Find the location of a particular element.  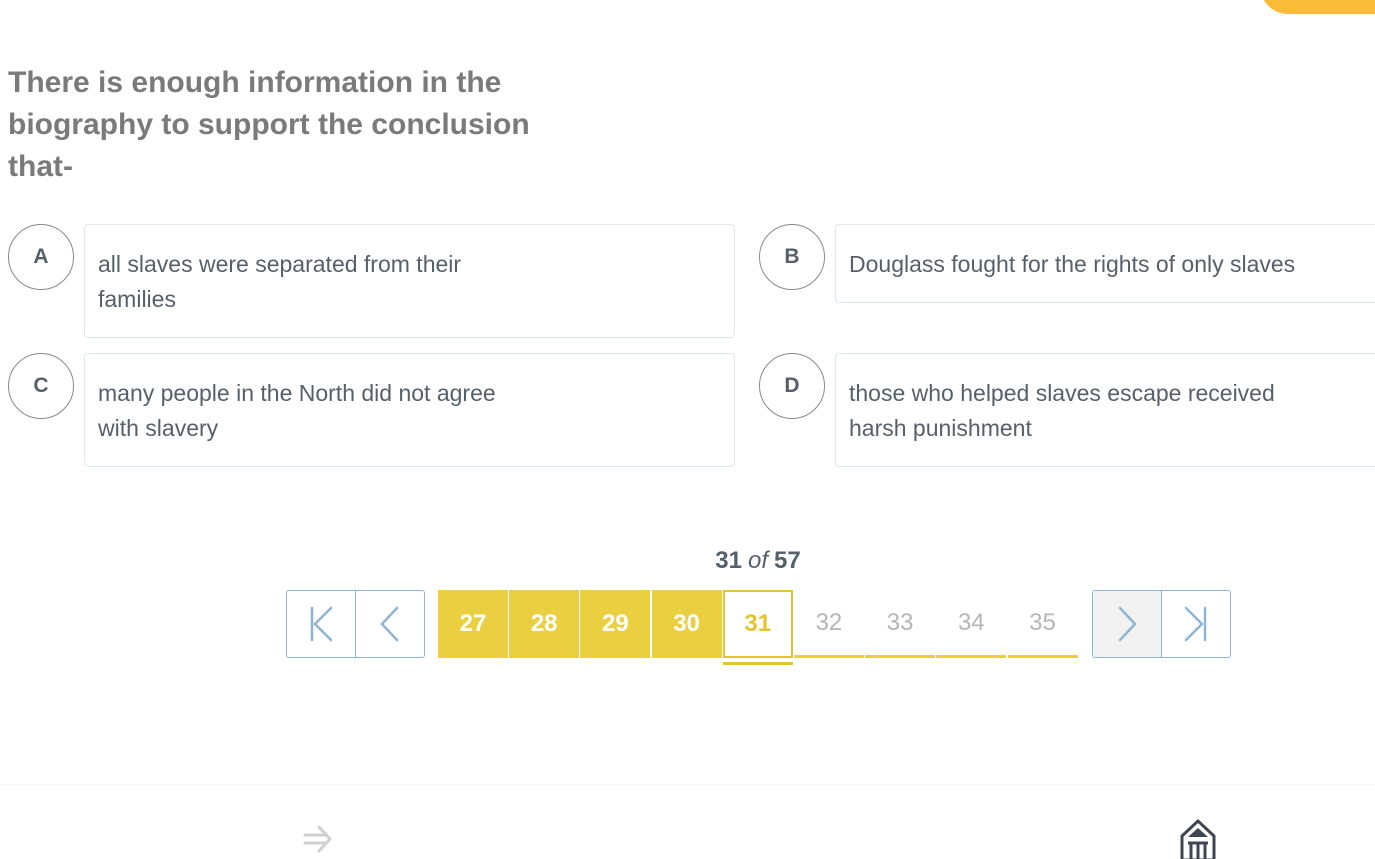

choice-a-text-line-1: all slaves were separated from their is located at coordinates (280, 264).